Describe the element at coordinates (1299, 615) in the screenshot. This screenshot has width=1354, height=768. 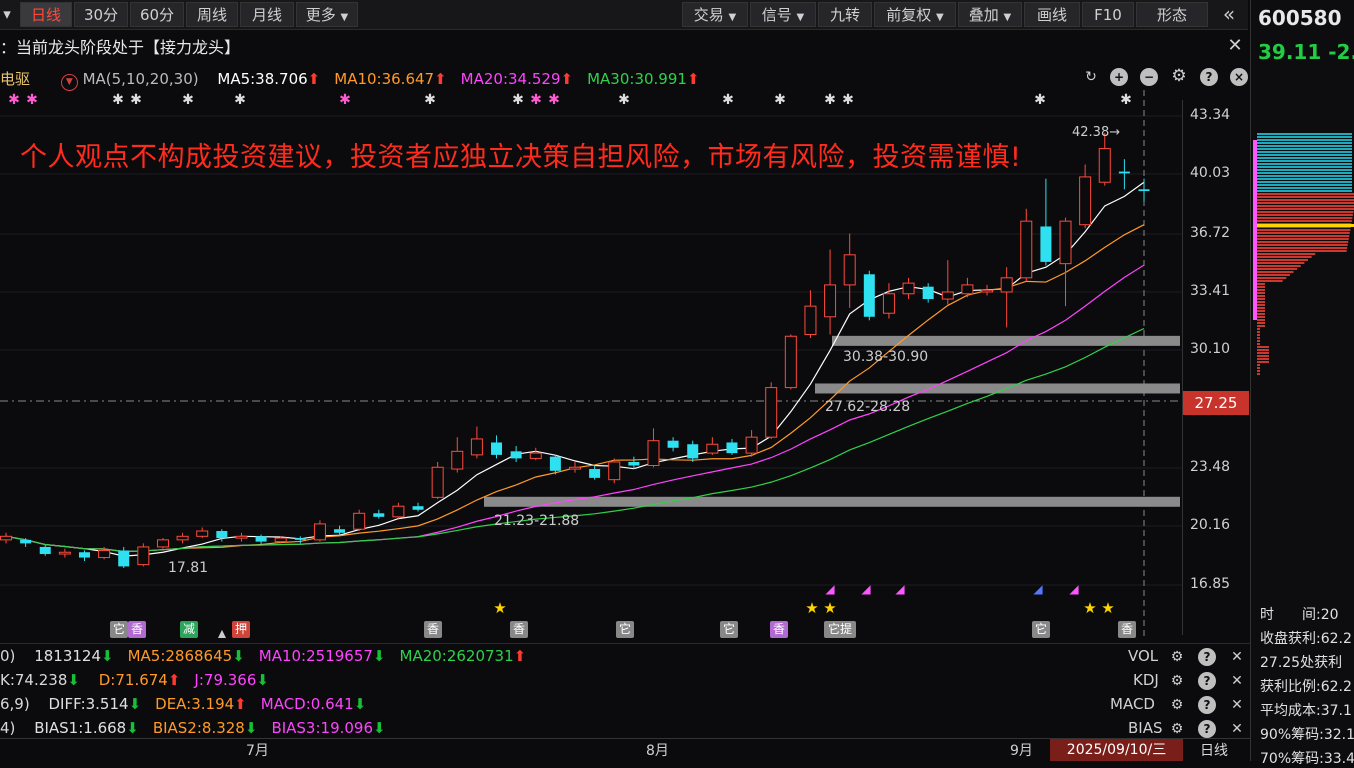
I see `chip-stat: 时 间:20` at that location.